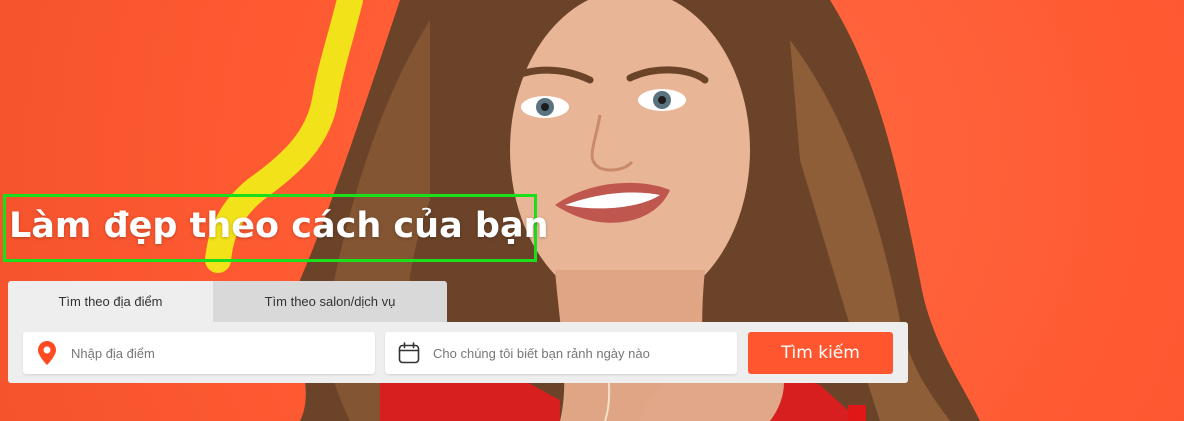  I want to click on date-input, so click(578, 353).